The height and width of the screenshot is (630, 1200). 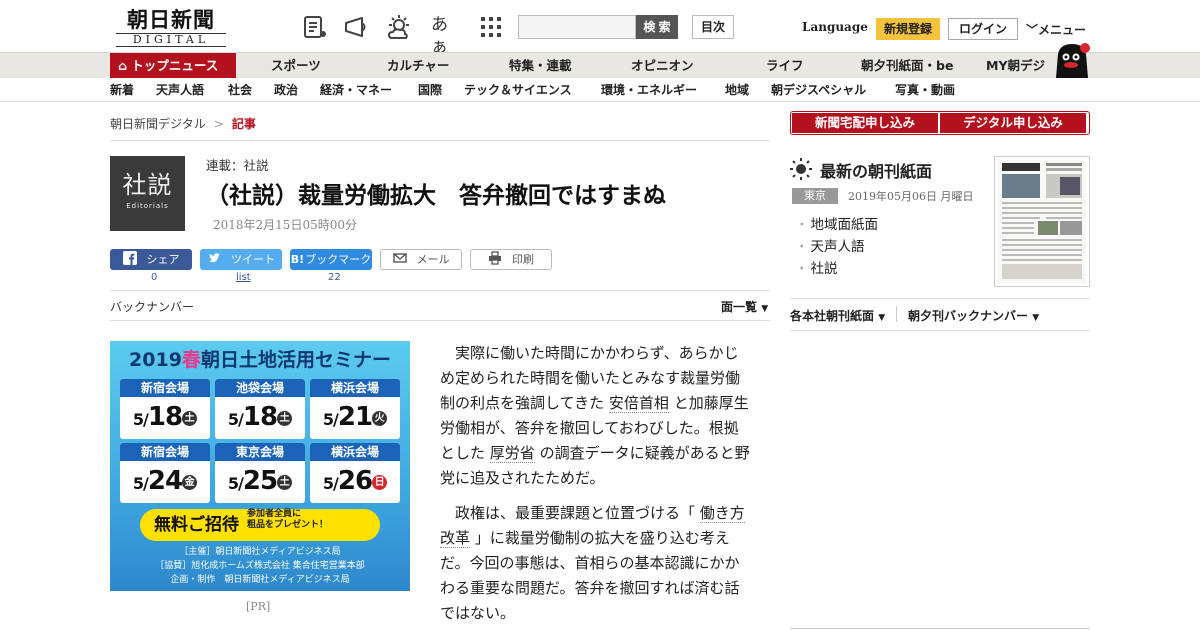 What do you see at coordinates (152, 306) in the screenshot?
I see `backnumber-label: バックナンバー` at bounding box center [152, 306].